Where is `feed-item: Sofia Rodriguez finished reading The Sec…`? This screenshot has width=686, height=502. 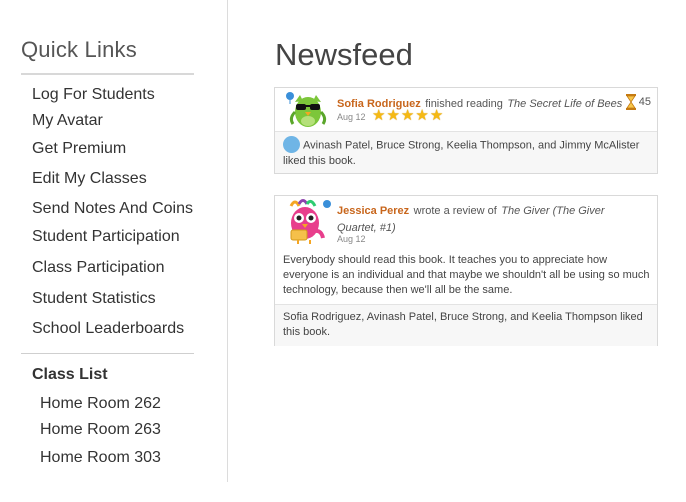
feed-item: Sofia Rodriguez finished reading The Sec… is located at coordinates (466, 130).